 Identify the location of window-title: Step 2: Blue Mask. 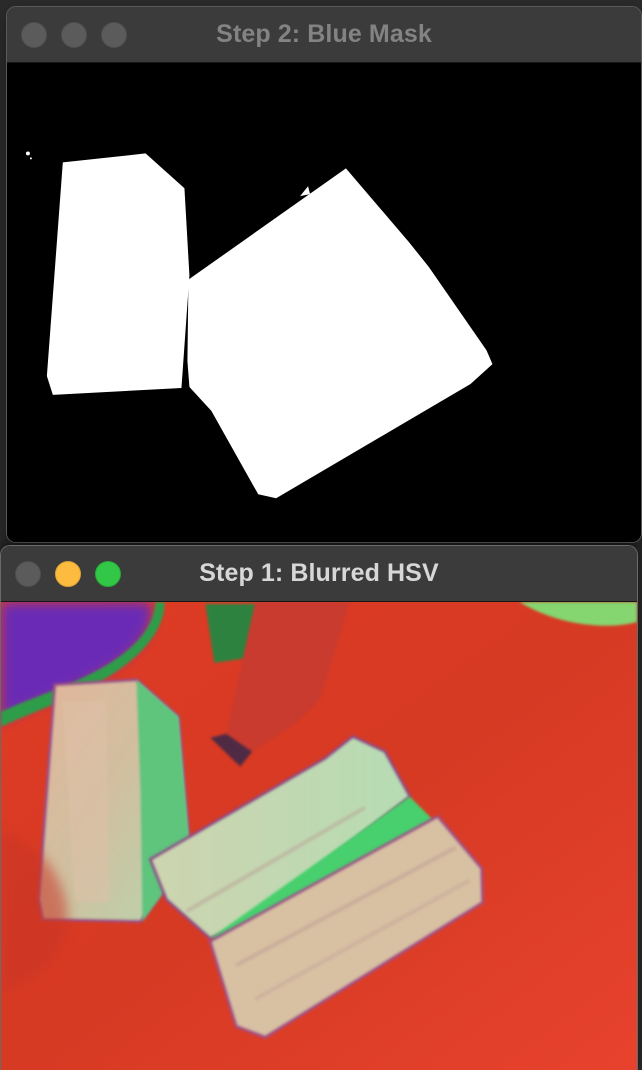
(324, 34).